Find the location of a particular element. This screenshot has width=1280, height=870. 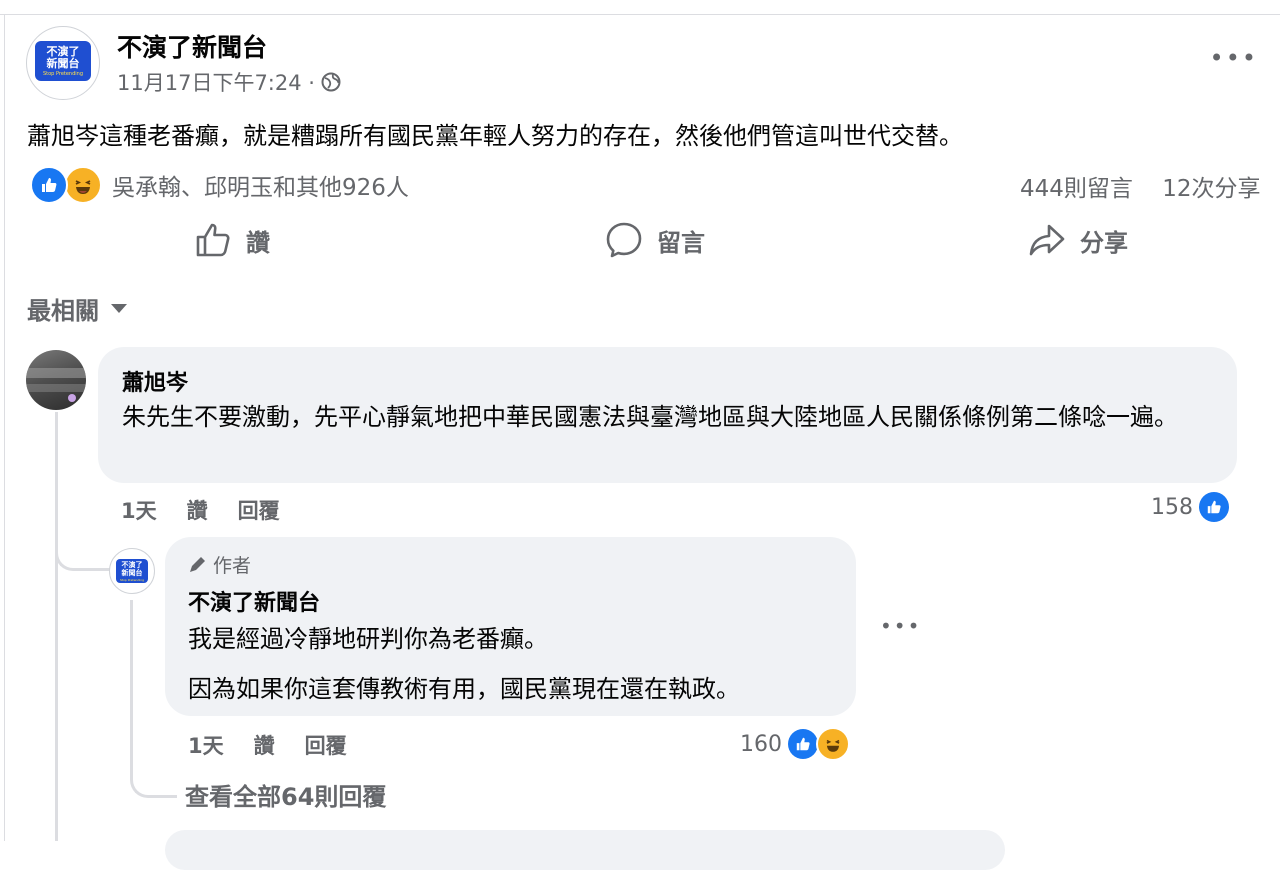

reply-actions: 1天 讚 回覆 is located at coordinates (267, 745).